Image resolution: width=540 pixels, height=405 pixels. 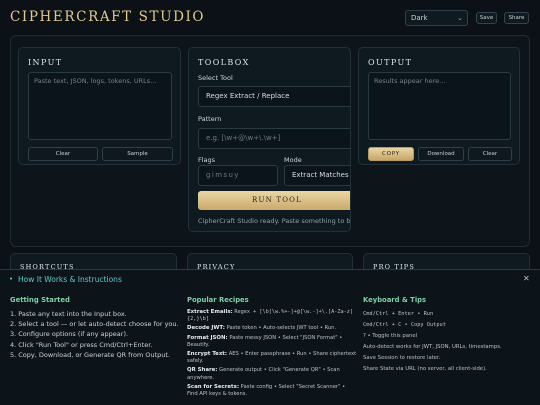 What do you see at coordinates (210, 312) in the screenshot?
I see `recipe-name: Extract Emails:` at bounding box center [210, 312].